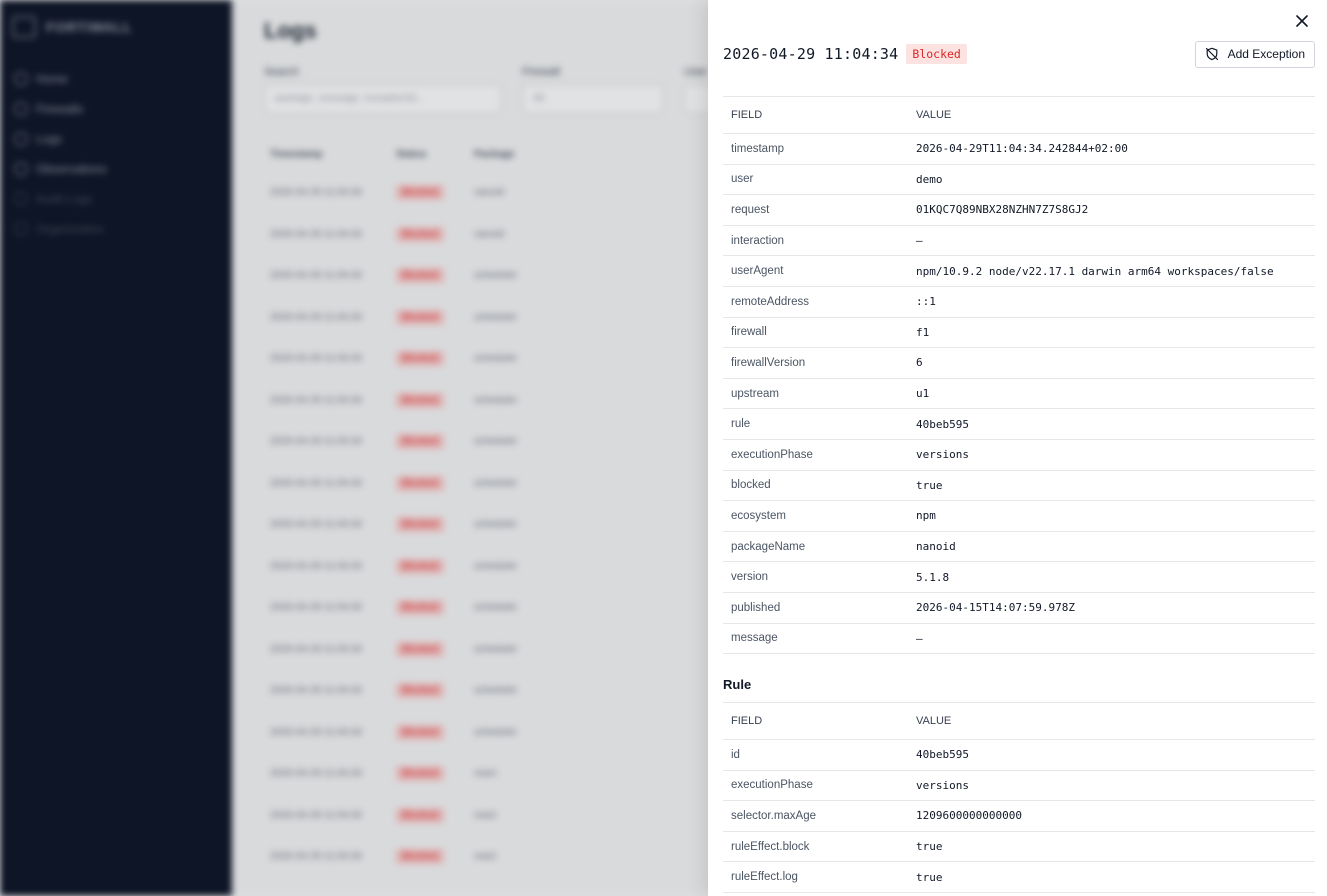 The image size is (1327, 896). Describe the element at coordinates (815, 547) in the screenshot. I see `field-name: packageName` at that location.